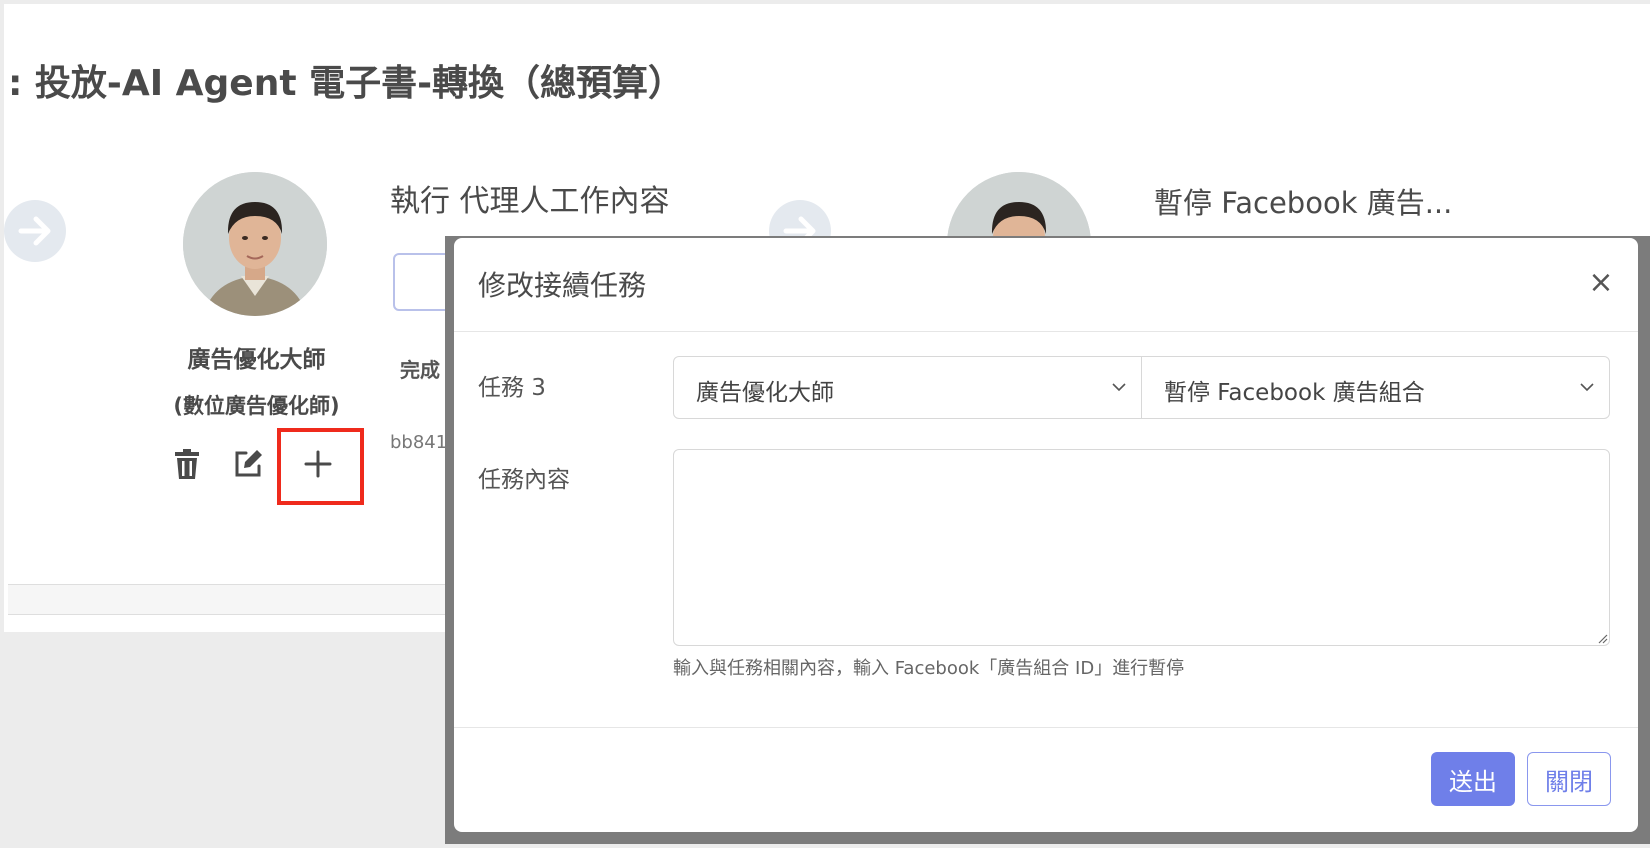  I want to click on task-select: 暫停 Facebook 廣告組合, so click(1375, 387).